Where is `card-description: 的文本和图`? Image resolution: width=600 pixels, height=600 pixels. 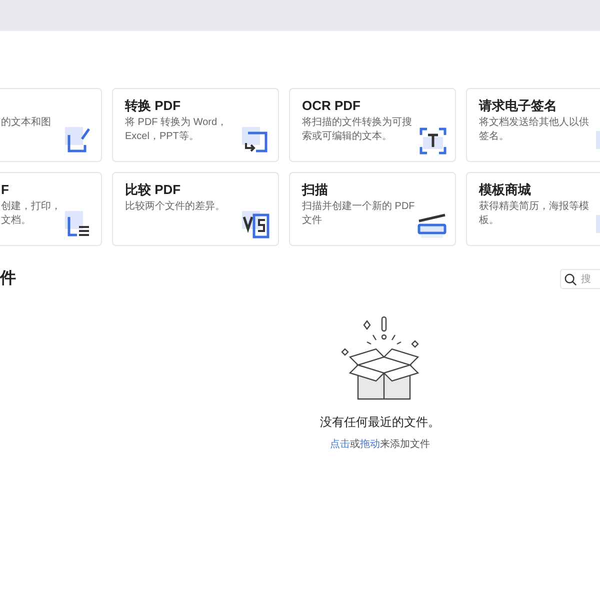 card-description: 的文本和图 is located at coordinates (26, 123).